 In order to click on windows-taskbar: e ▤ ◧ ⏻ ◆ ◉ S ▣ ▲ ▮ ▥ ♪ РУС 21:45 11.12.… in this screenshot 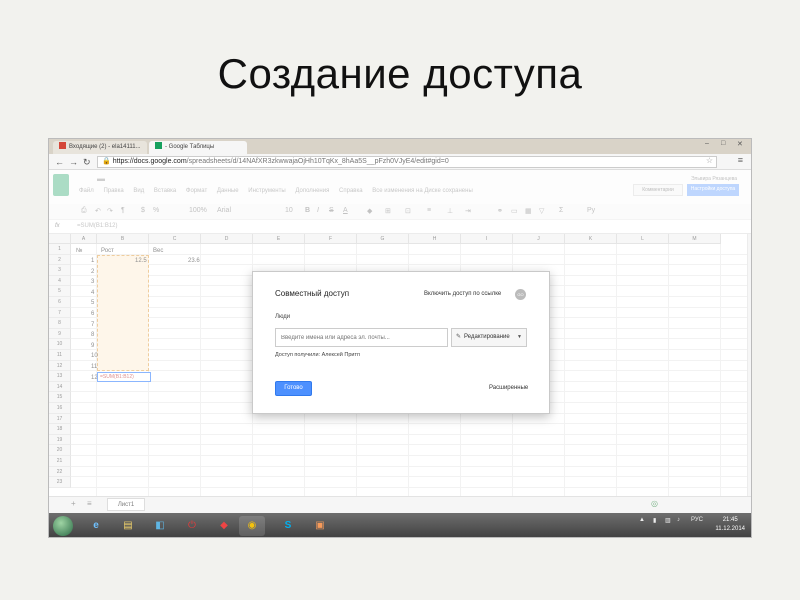, I will do `click(400, 525)`.